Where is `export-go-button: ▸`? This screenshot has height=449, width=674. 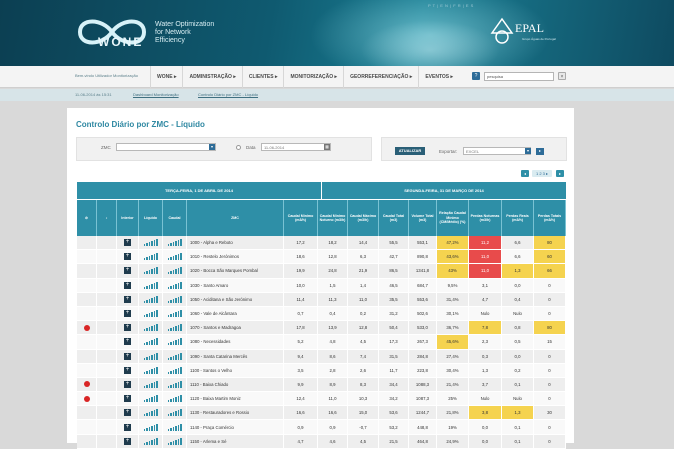 export-go-button: ▸ is located at coordinates (540, 151).